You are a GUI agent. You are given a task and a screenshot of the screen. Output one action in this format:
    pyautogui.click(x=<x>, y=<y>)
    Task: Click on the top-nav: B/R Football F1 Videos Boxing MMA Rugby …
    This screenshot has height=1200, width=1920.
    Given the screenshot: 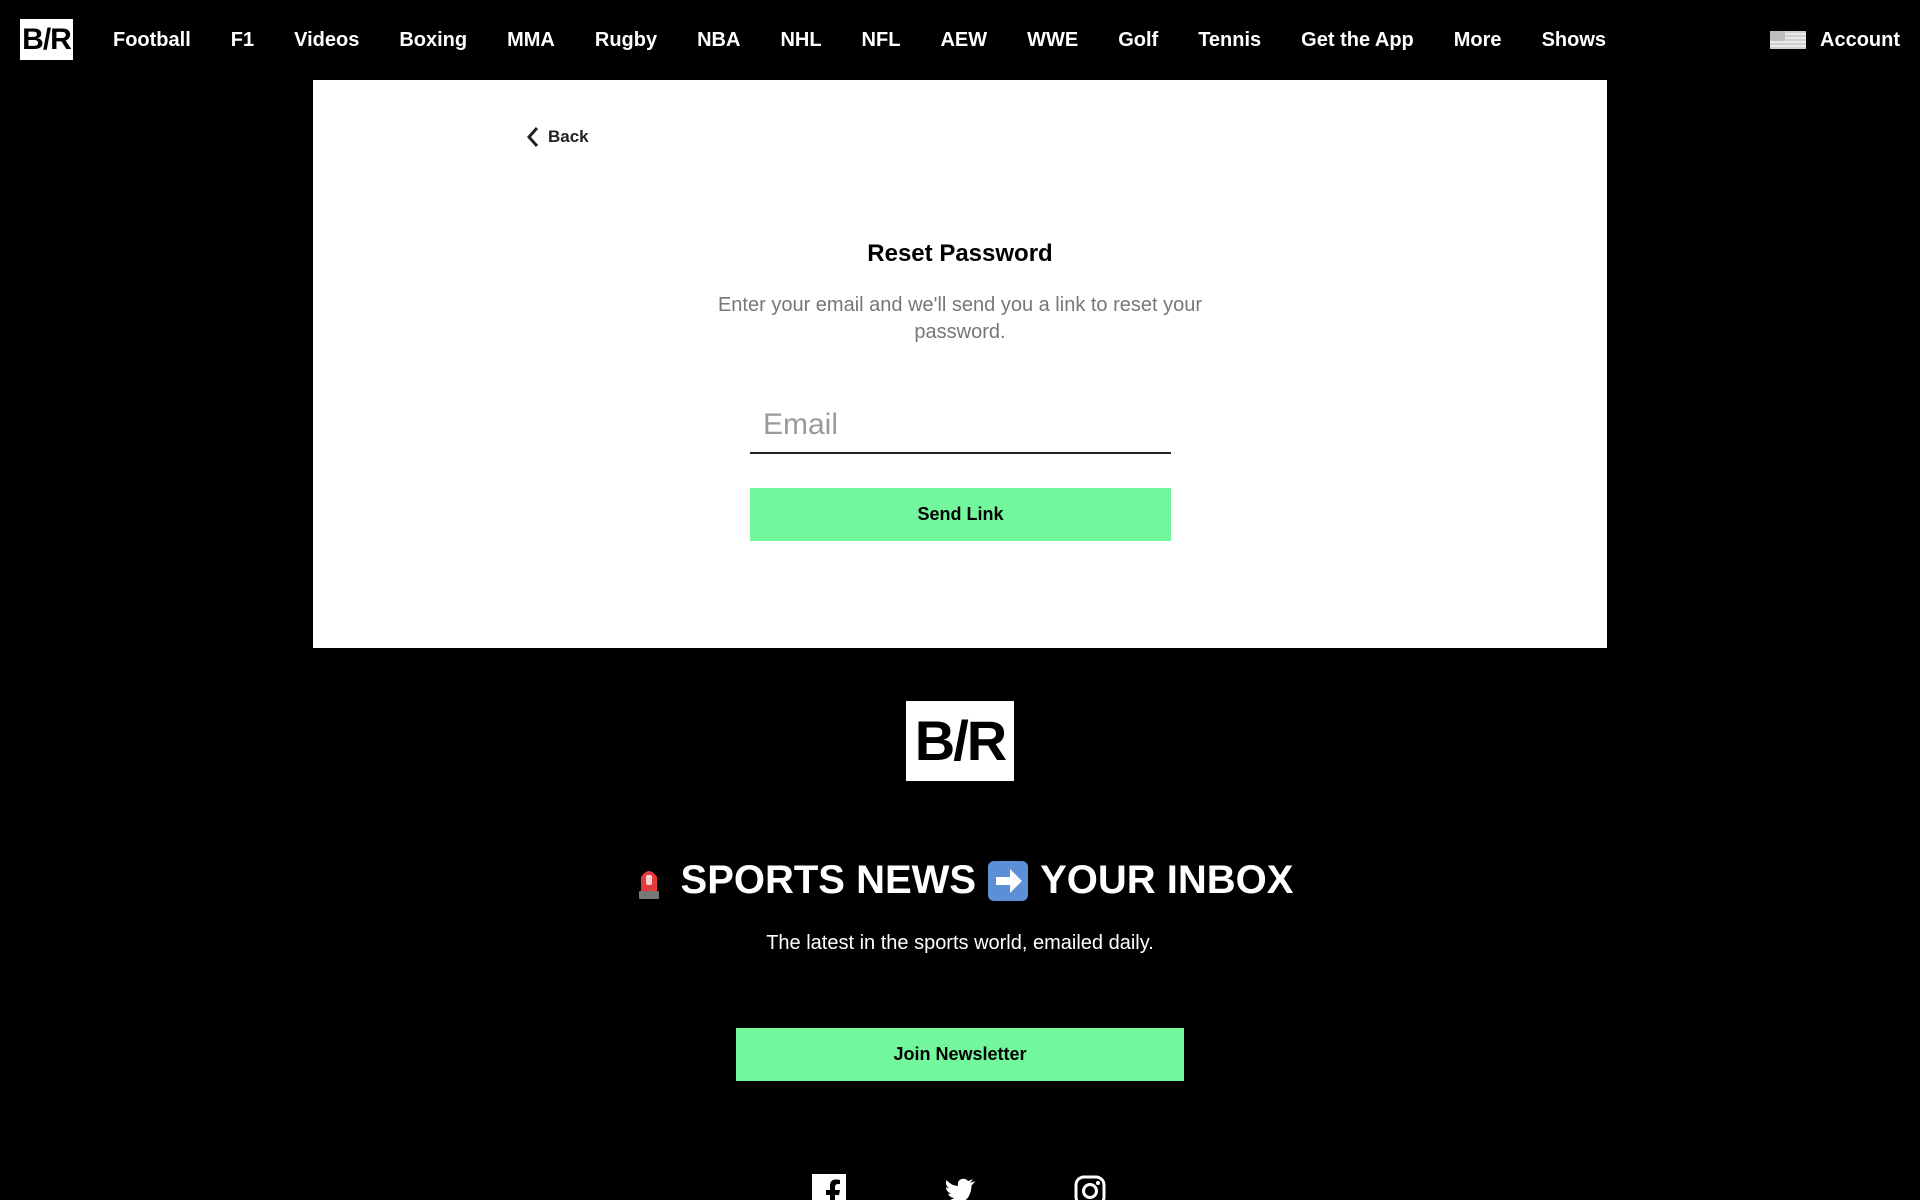 What is the action you would take?
    pyautogui.click(x=960, y=40)
    